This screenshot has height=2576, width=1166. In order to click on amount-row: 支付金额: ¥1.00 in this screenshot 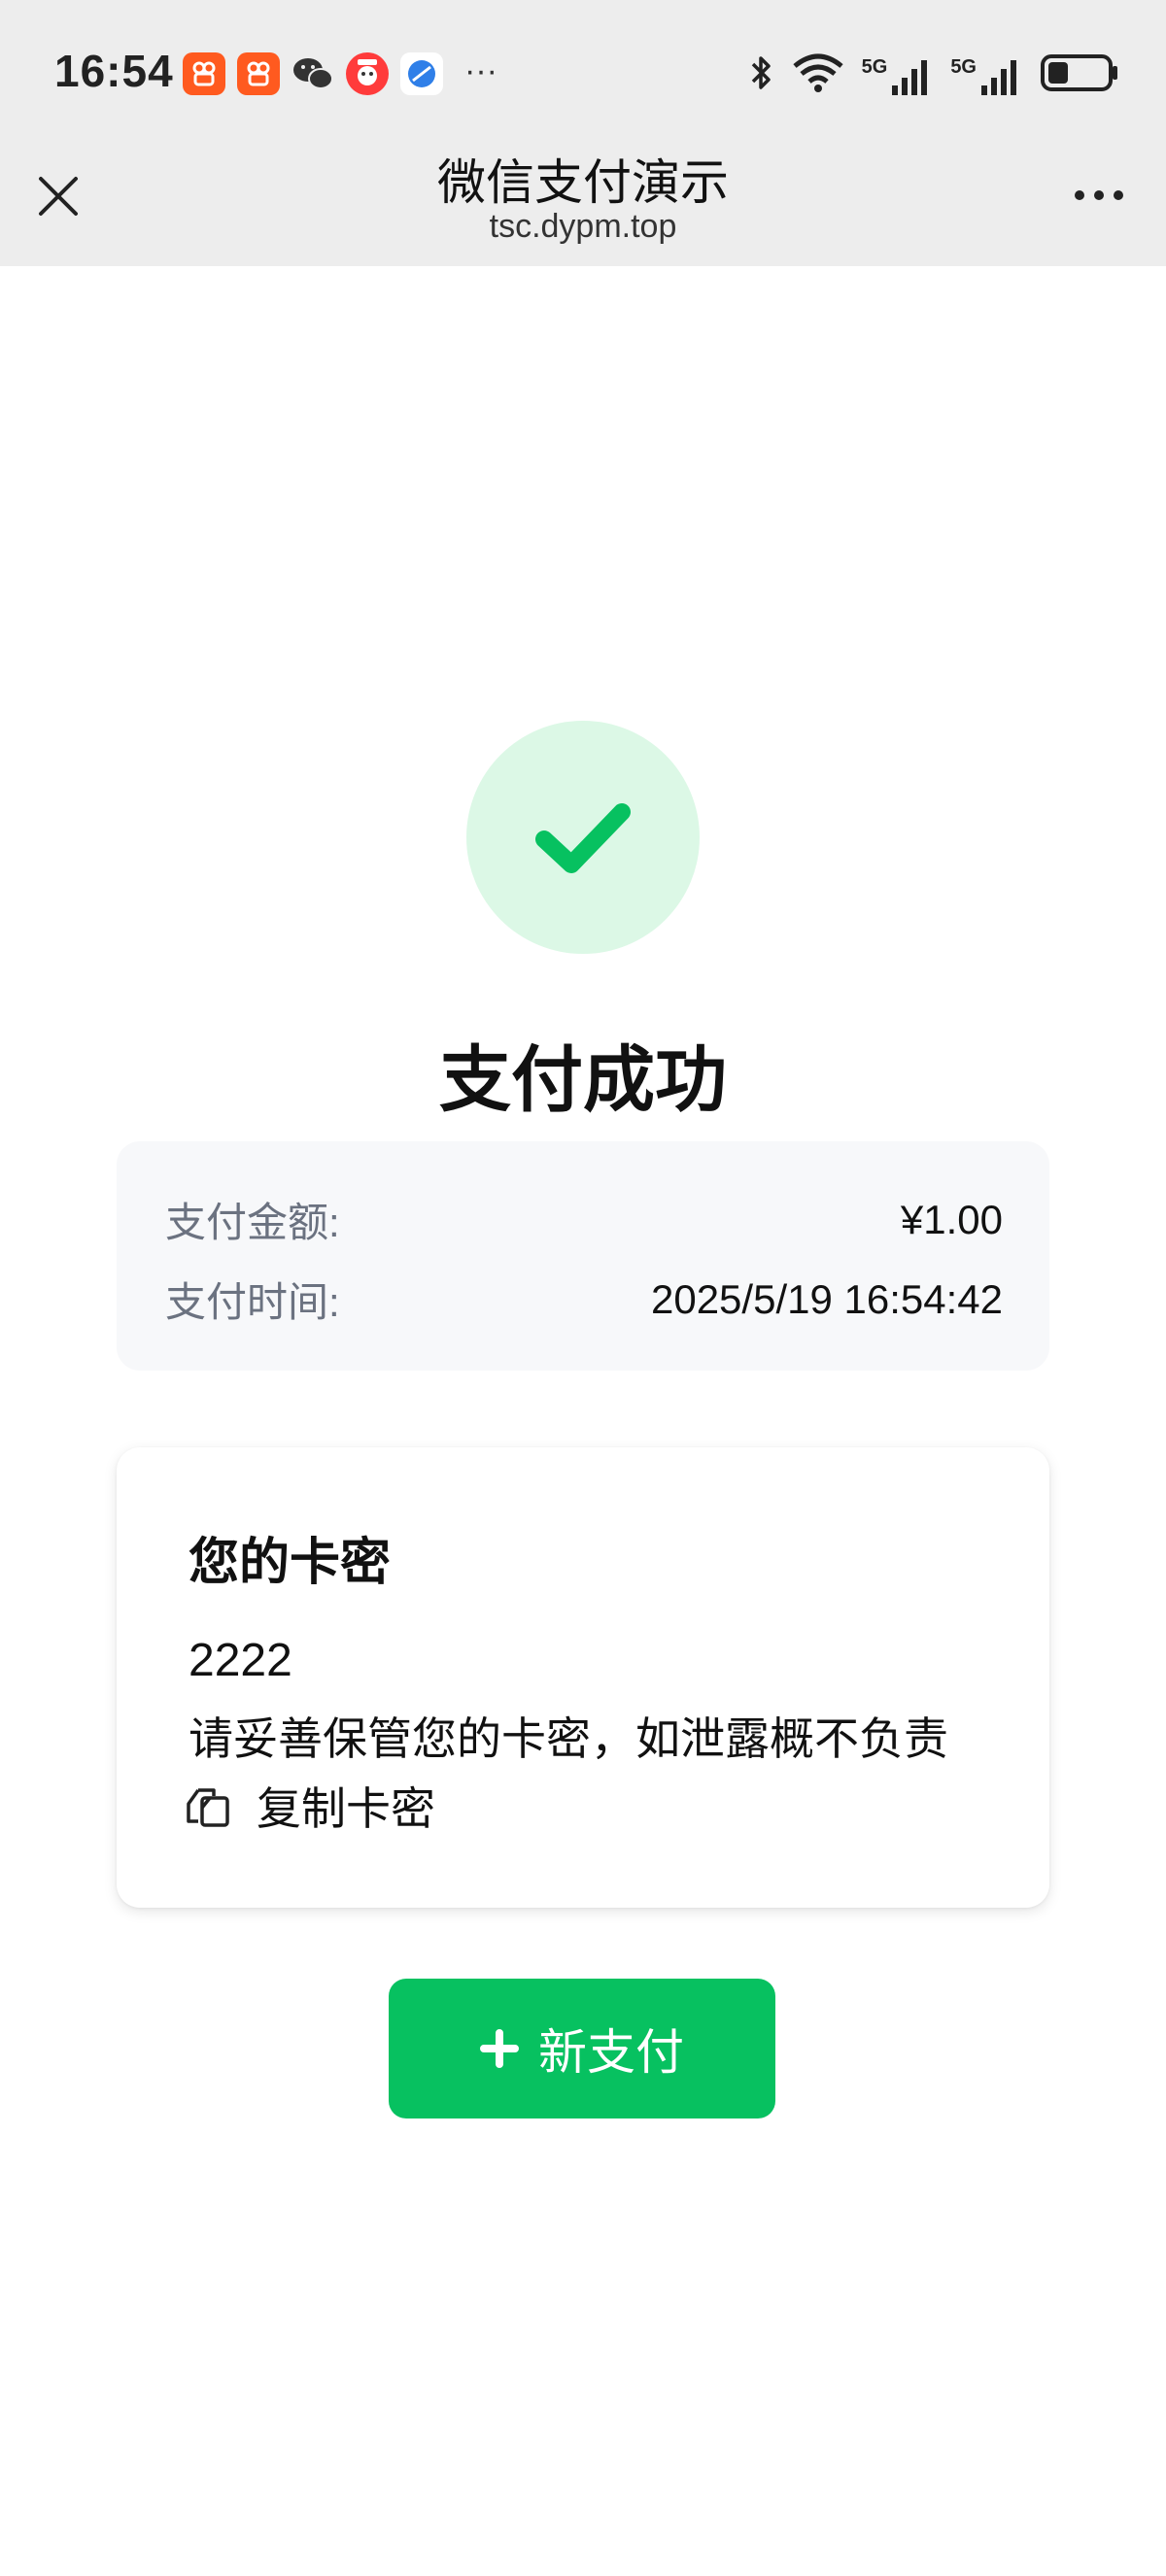, I will do `click(584, 1219)`.